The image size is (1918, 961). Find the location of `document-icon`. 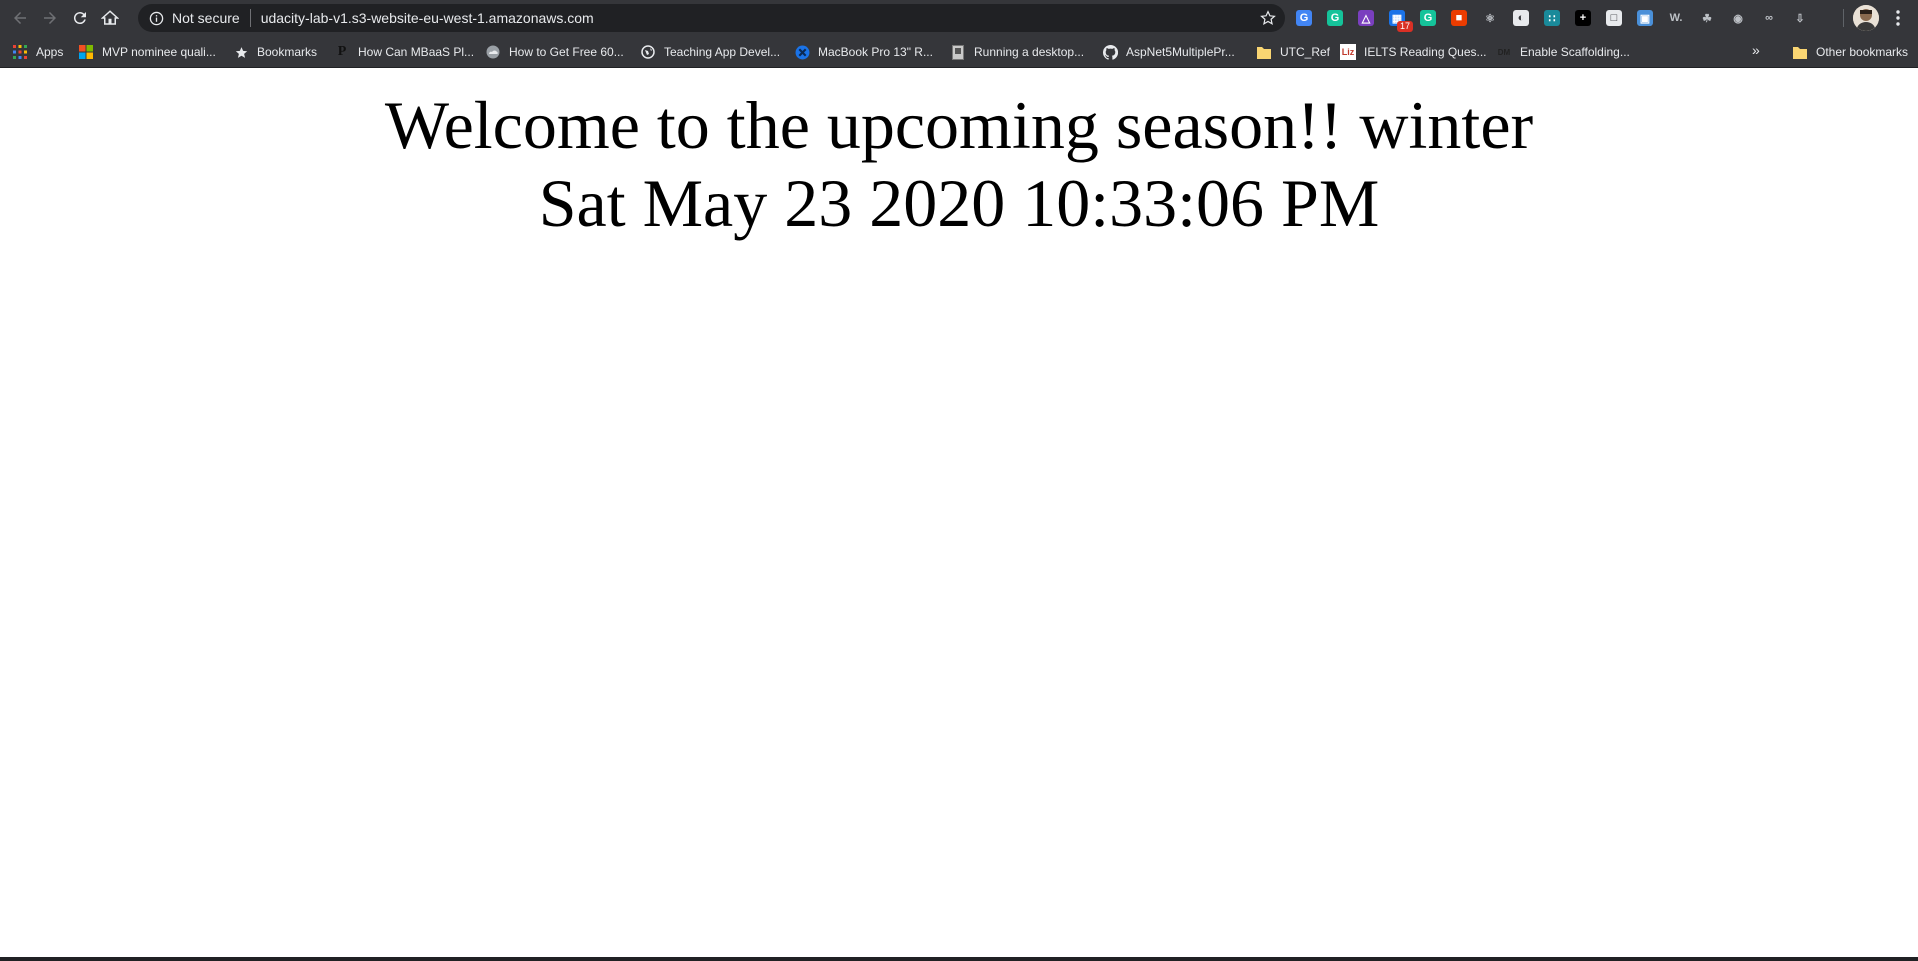

document-icon is located at coordinates (958, 52).